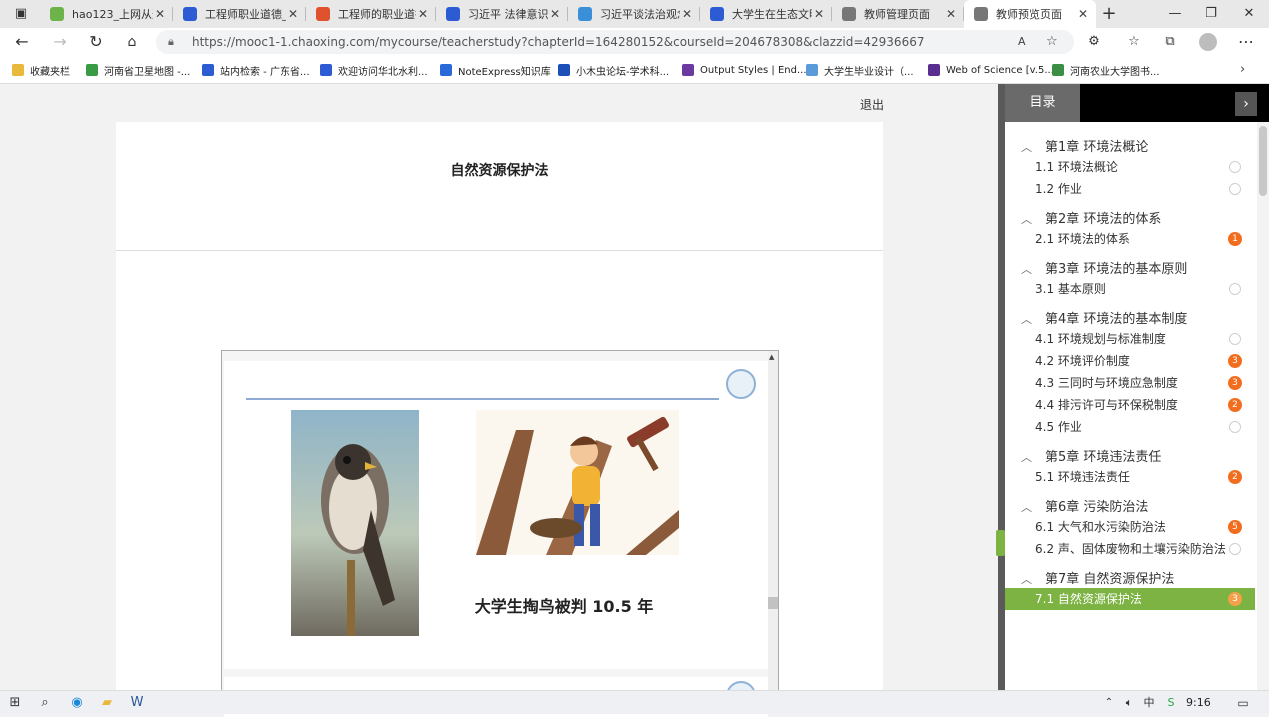 This screenshot has height=717, width=1269. I want to click on favorites-icon: ☆, so click(1134, 42).